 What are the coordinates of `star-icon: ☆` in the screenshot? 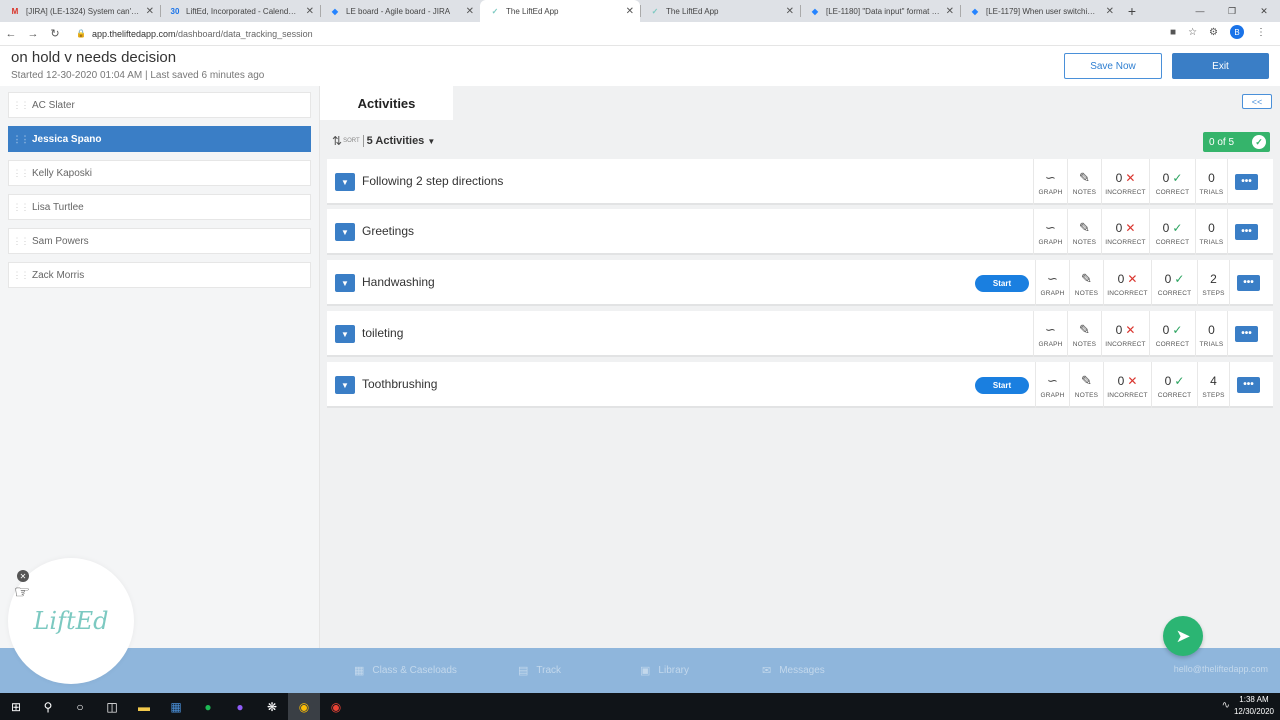 It's located at (1192, 32).